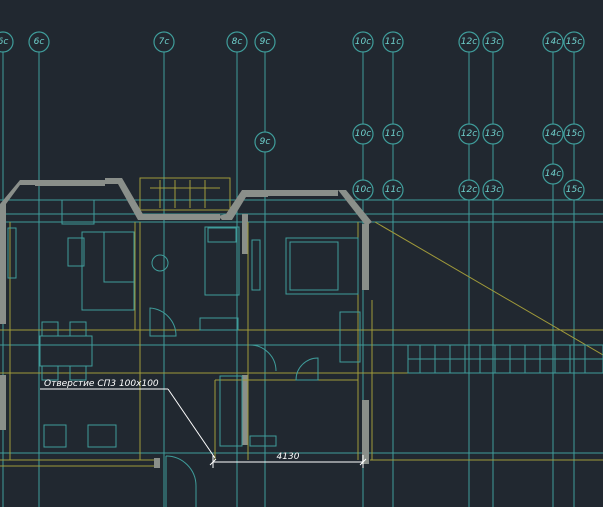  I want to click on dimension: 4130, so click(288, 460).